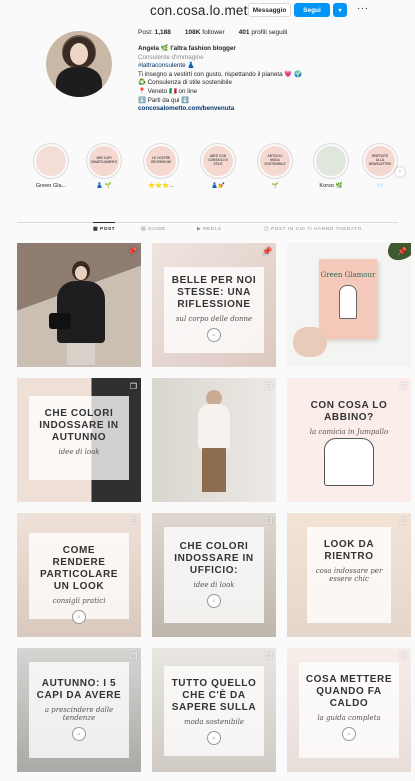 The height and width of the screenshot is (781, 415). Describe the element at coordinates (275, 166) in the screenshot. I see `highlight-item: ARTICOLI MODA SOSTENIBILE 🌱` at that location.